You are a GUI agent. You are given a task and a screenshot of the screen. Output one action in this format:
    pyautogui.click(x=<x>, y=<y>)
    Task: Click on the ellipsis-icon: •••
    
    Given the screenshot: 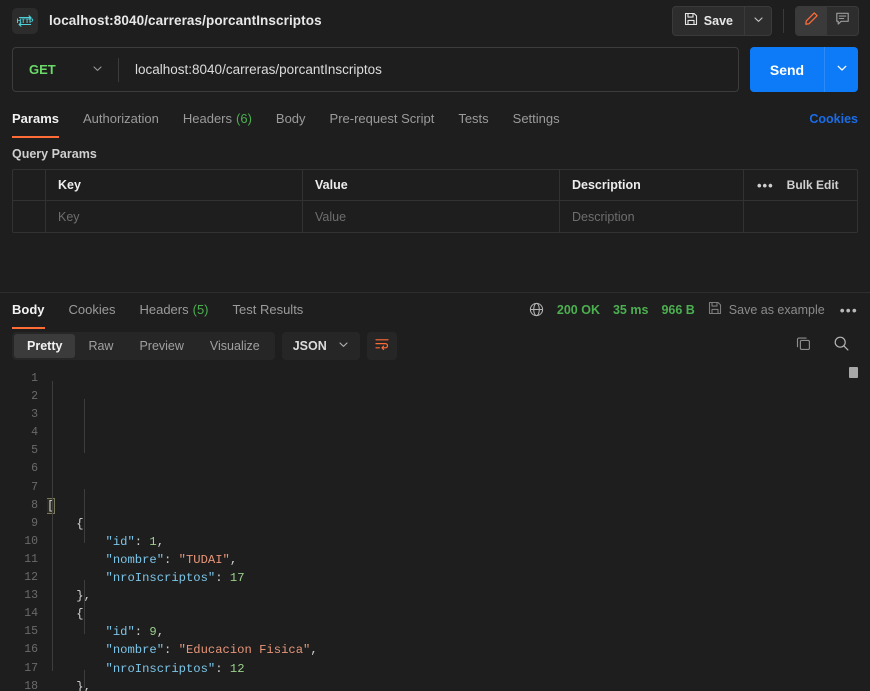 What is the action you would take?
    pyautogui.click(x=765, y=185)
    